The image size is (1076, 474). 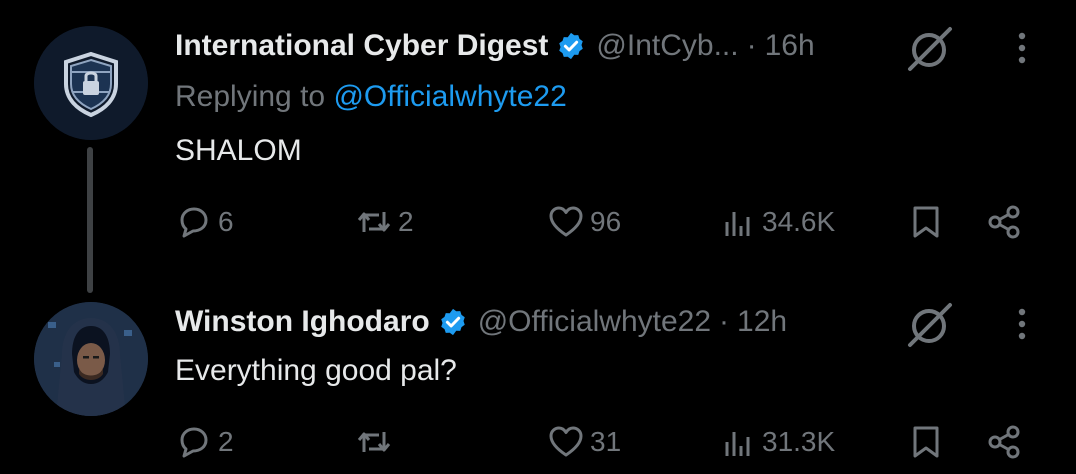 What do you see at coordinates (799, 441) in the screenshot?
I see `views-count: 31.3K` at bounding box center [799, 441].